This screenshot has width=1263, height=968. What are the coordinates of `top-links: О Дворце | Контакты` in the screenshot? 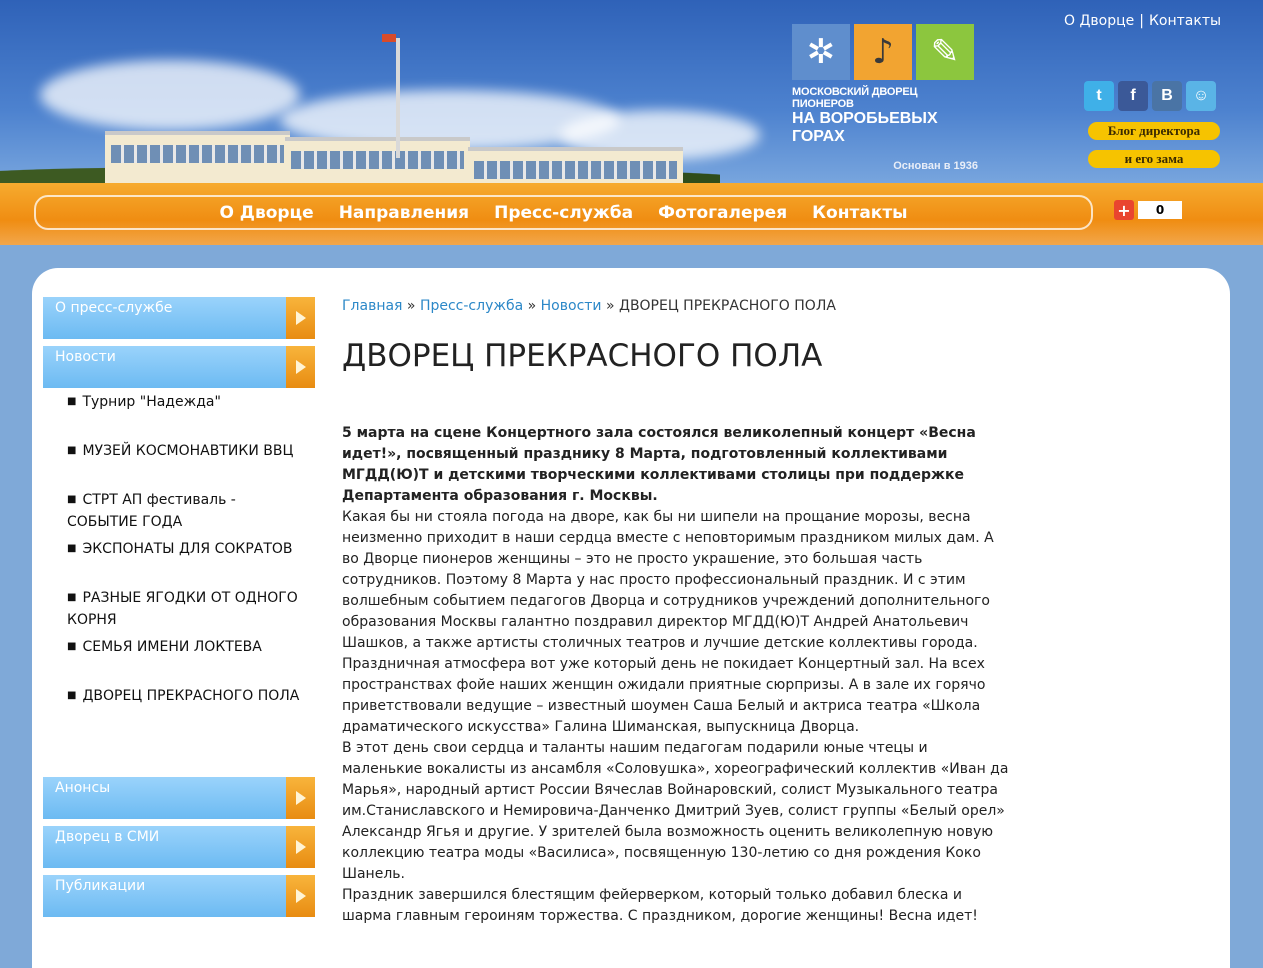 It's located at (1142, 21).